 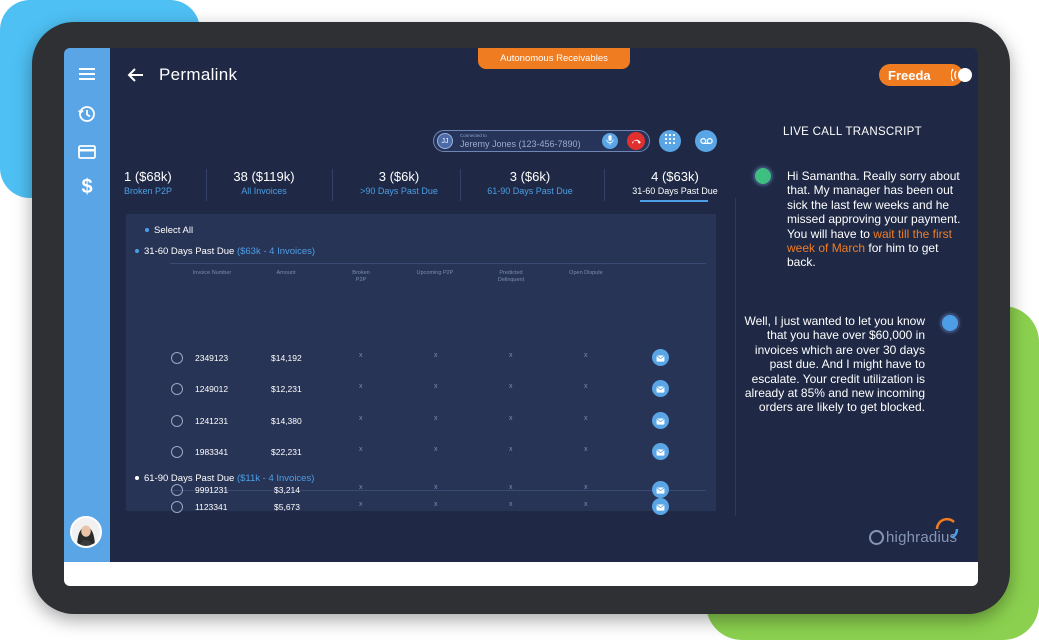 What do you see at coordinates (554, 58) in the screenshot?
I see `app-tab-autonomous-receivables: Autonomous Receivables` at bounding box center [554, 58].